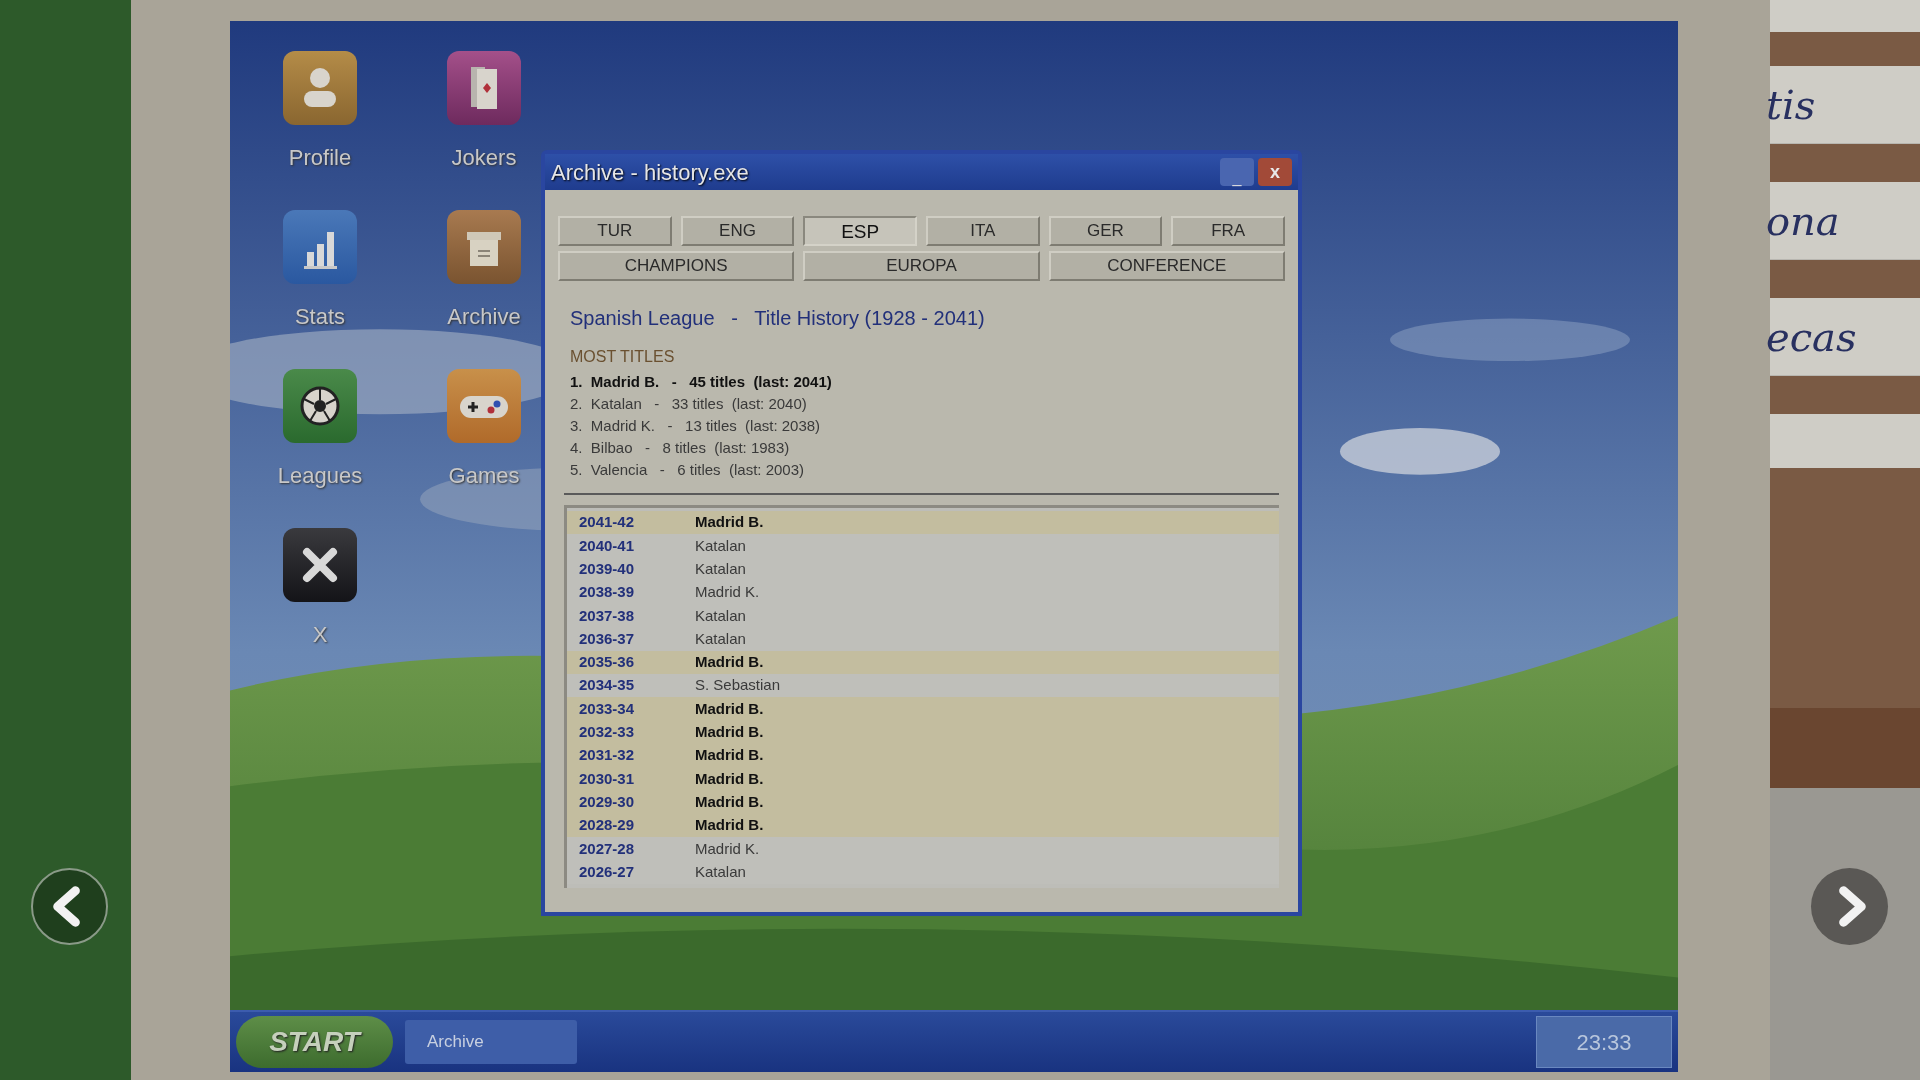  Describe the element at coordinates (484, 316) in the screenshot. I see `icon-label: Archive` at that location.